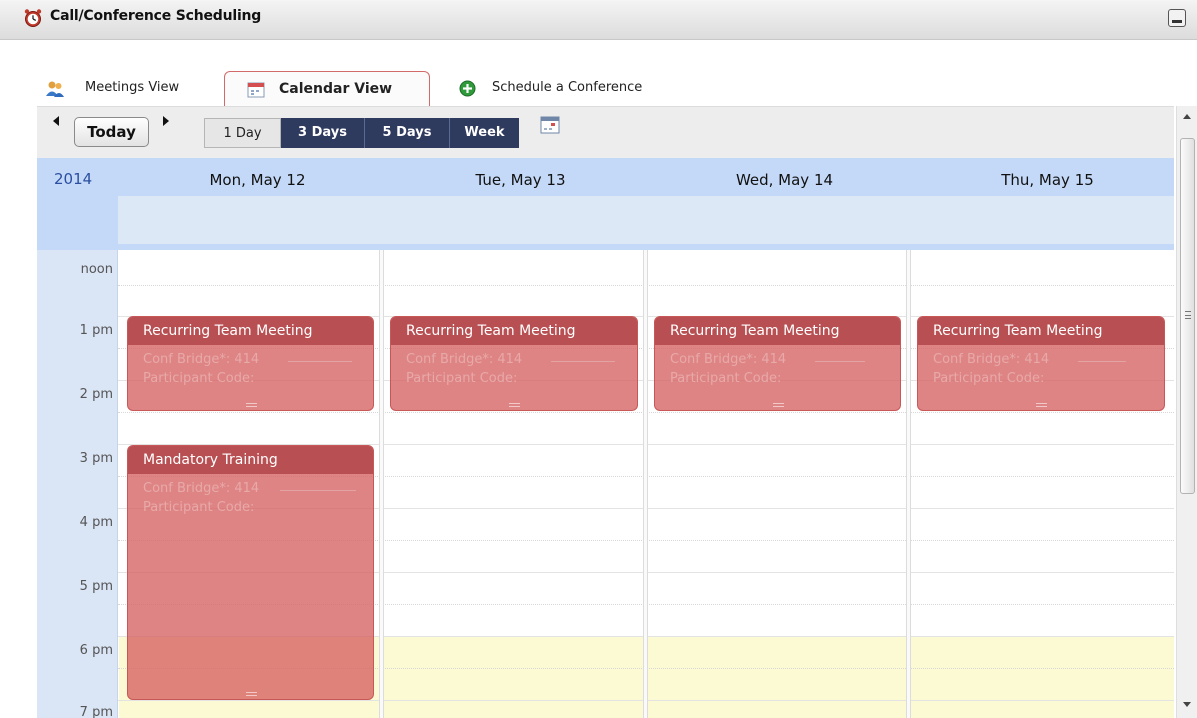 Image resolution: width=1197 pixels, height=718 pixels. Describe the element at coordinates (257, 180) in the screenshot. I see `day-header-mon: Mon, May 12` at that location.